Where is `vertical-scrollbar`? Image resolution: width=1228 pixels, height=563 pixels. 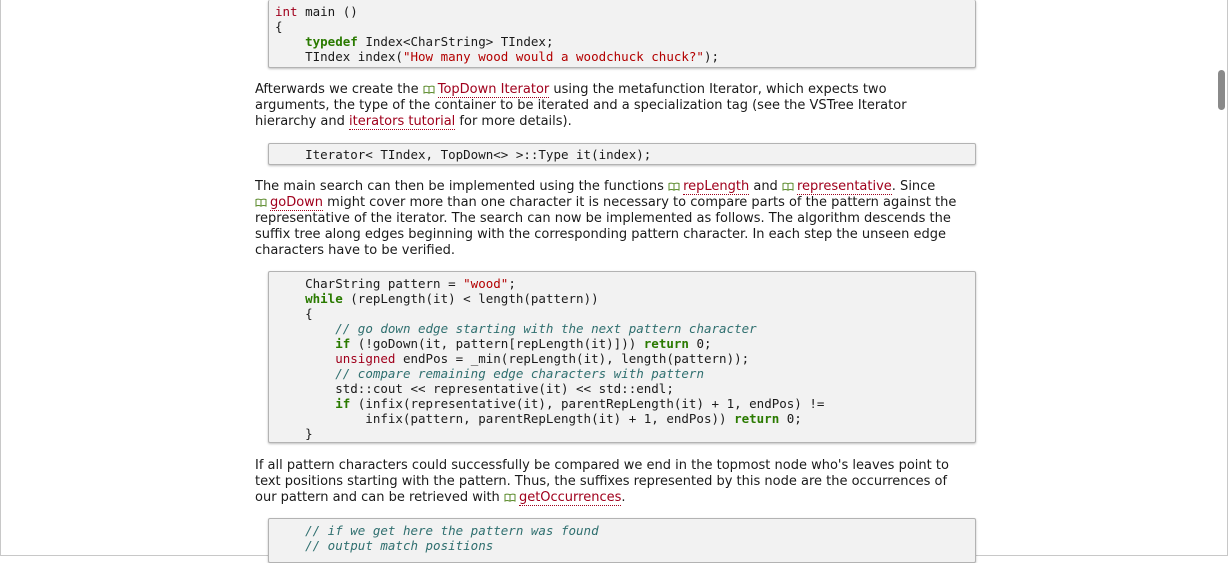 vertical-scrollbar is located at coordinates (1221, 90).